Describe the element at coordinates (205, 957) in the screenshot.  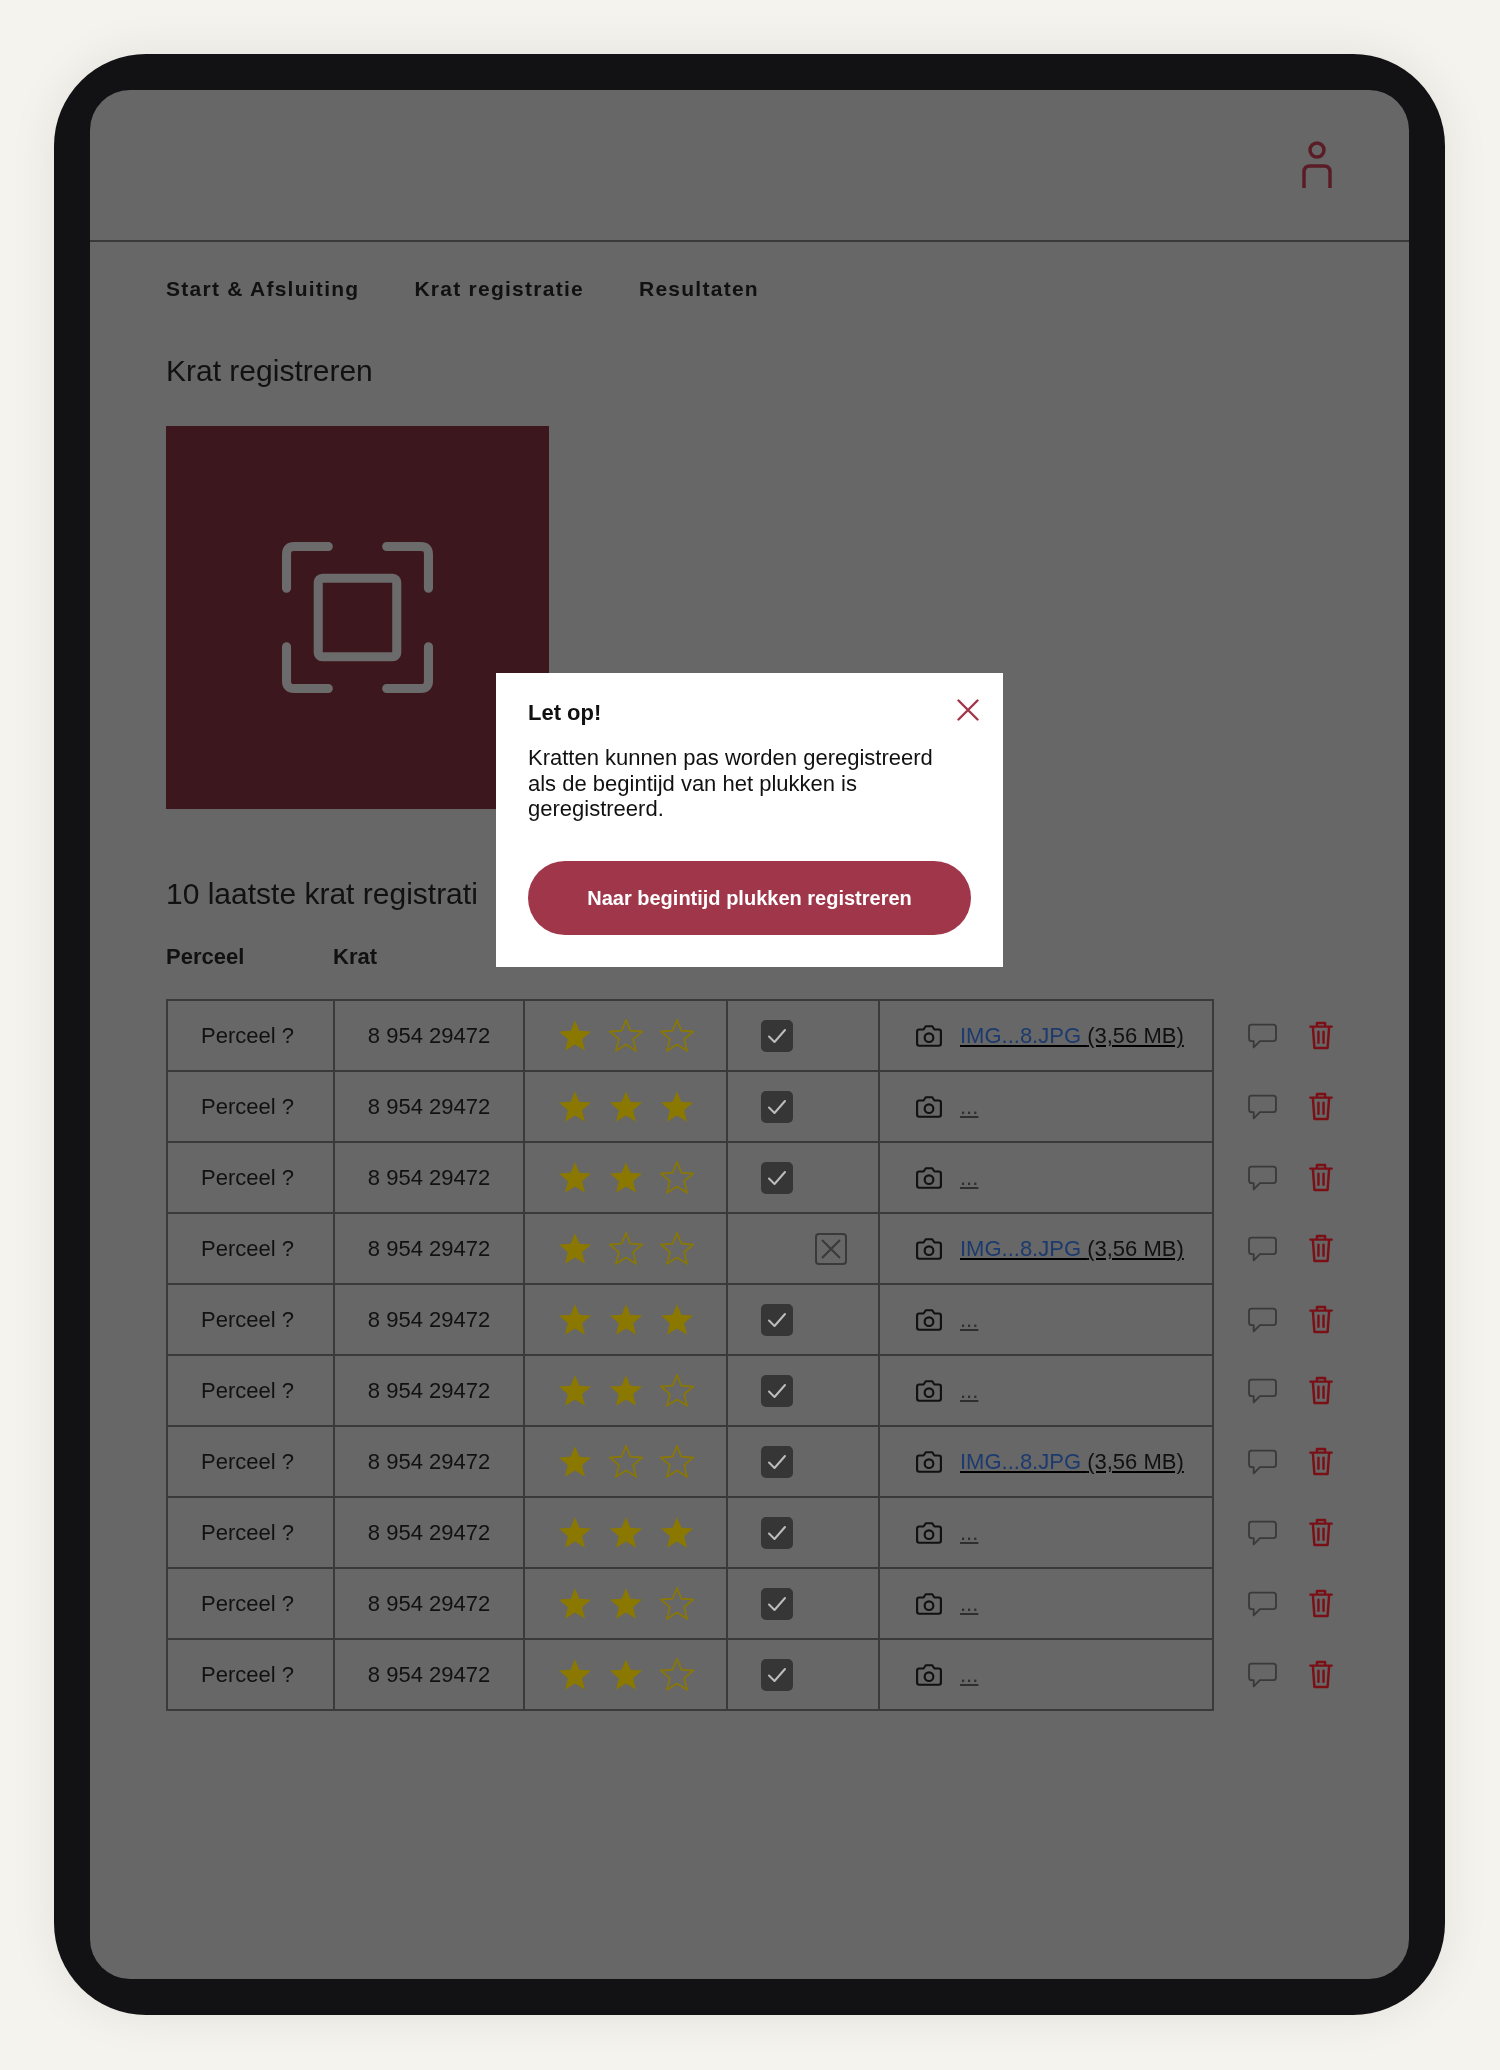
I see `column-header: Perceel` at that location.